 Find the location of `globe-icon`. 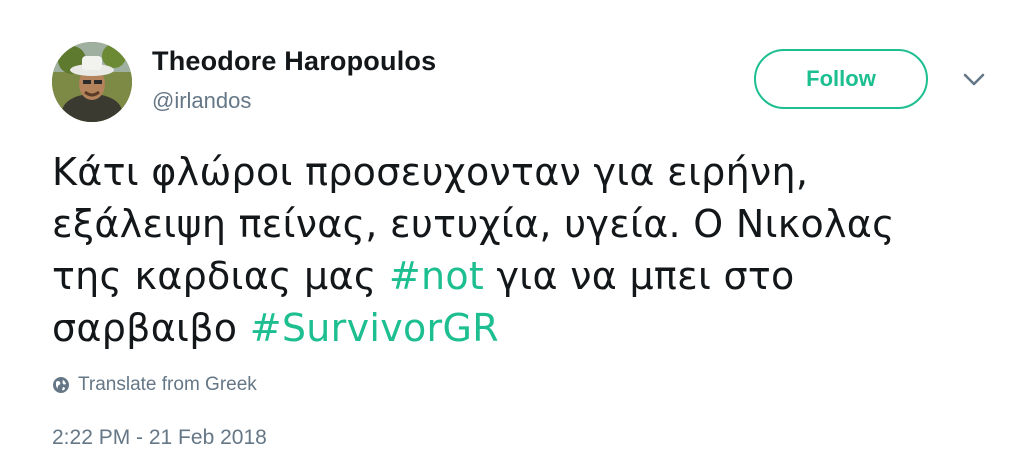

globe-icon is located at coordinates (61, 385).